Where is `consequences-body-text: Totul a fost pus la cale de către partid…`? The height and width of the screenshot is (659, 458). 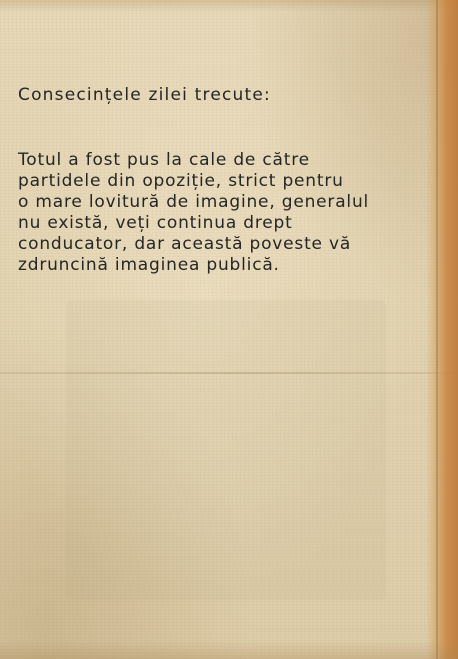 consequences-body-text: Totul a fost pus la cale de către partid… is located at coordinates (194, 212).